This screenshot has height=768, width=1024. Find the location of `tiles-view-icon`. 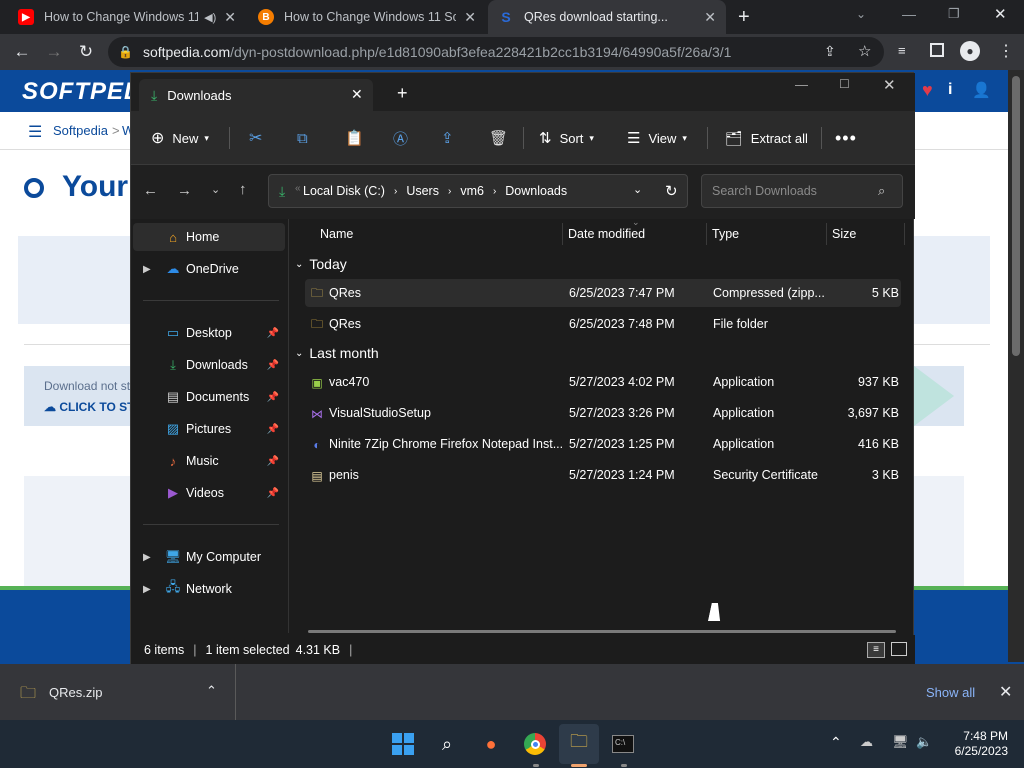

tiles-view-icon is located at coordinates (899, 649).